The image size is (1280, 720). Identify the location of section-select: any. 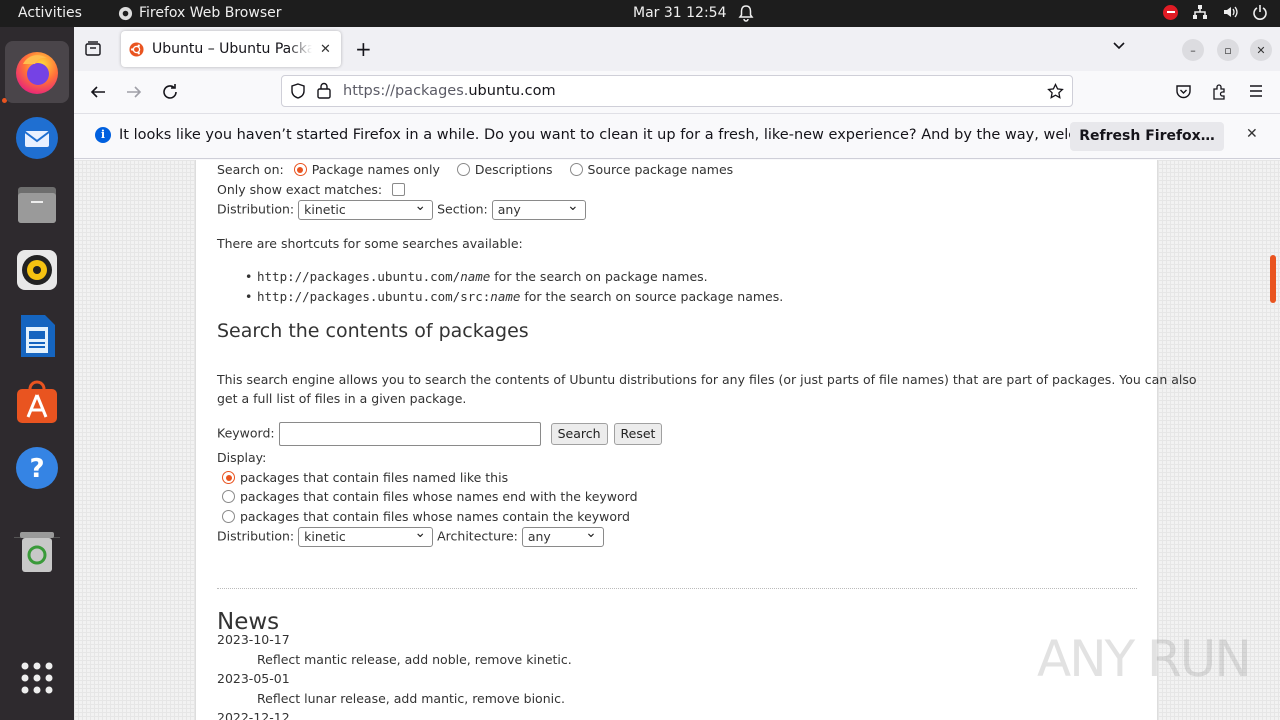
(538, 209).